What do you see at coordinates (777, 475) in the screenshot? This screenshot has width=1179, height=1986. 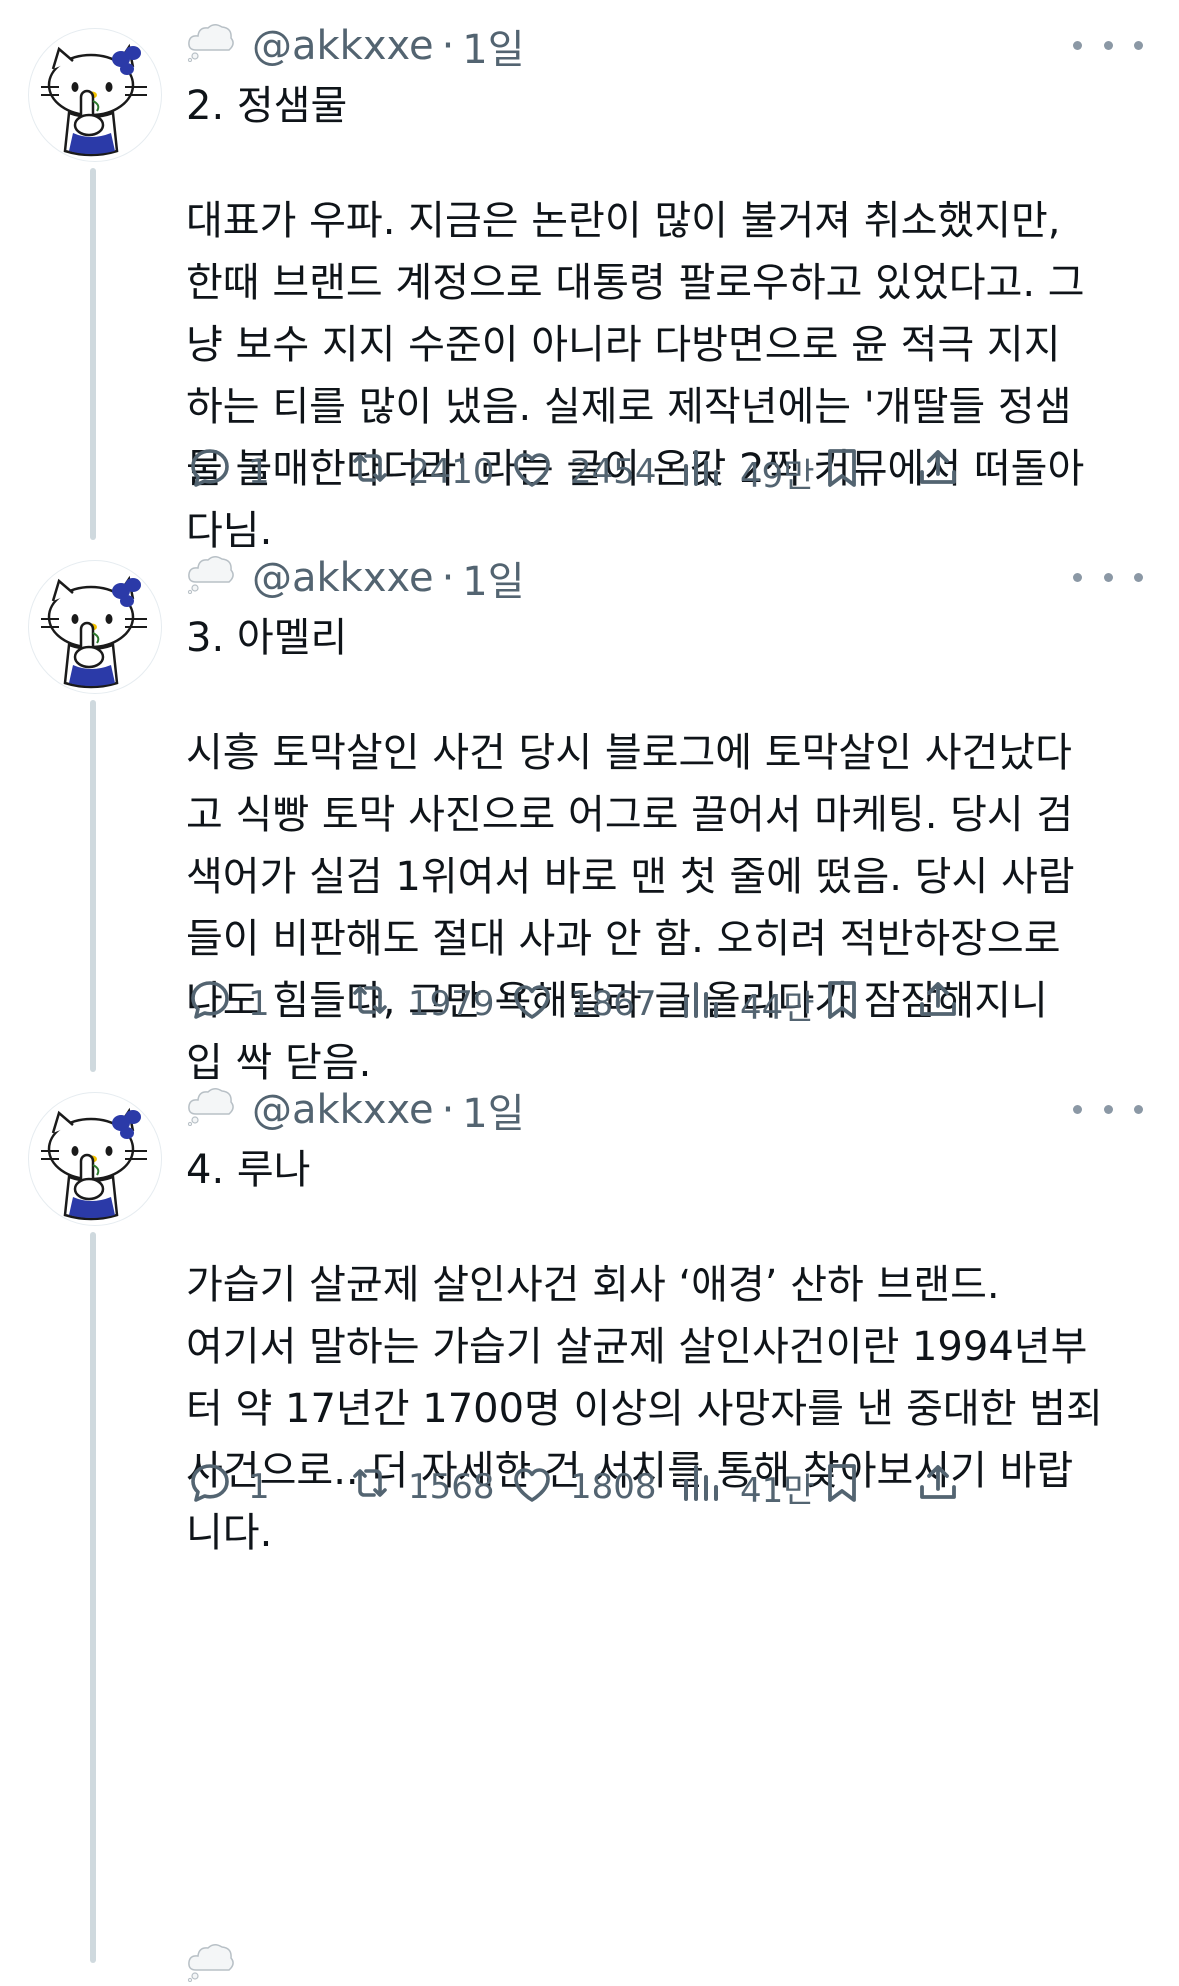 I see `views-count: 49만` at bounding box center [777, 475].